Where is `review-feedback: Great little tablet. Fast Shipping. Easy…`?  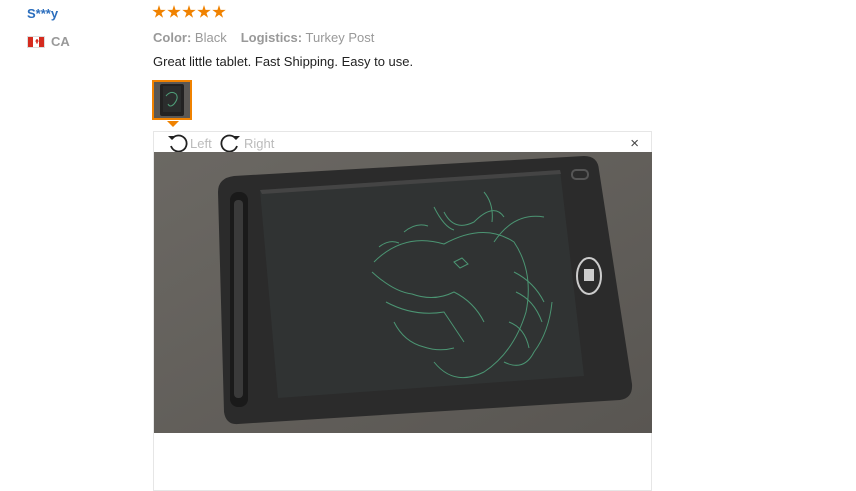 review-feedback: Great little tablet. Fast Shipping. Easy… is located at coordinates (283, 61).